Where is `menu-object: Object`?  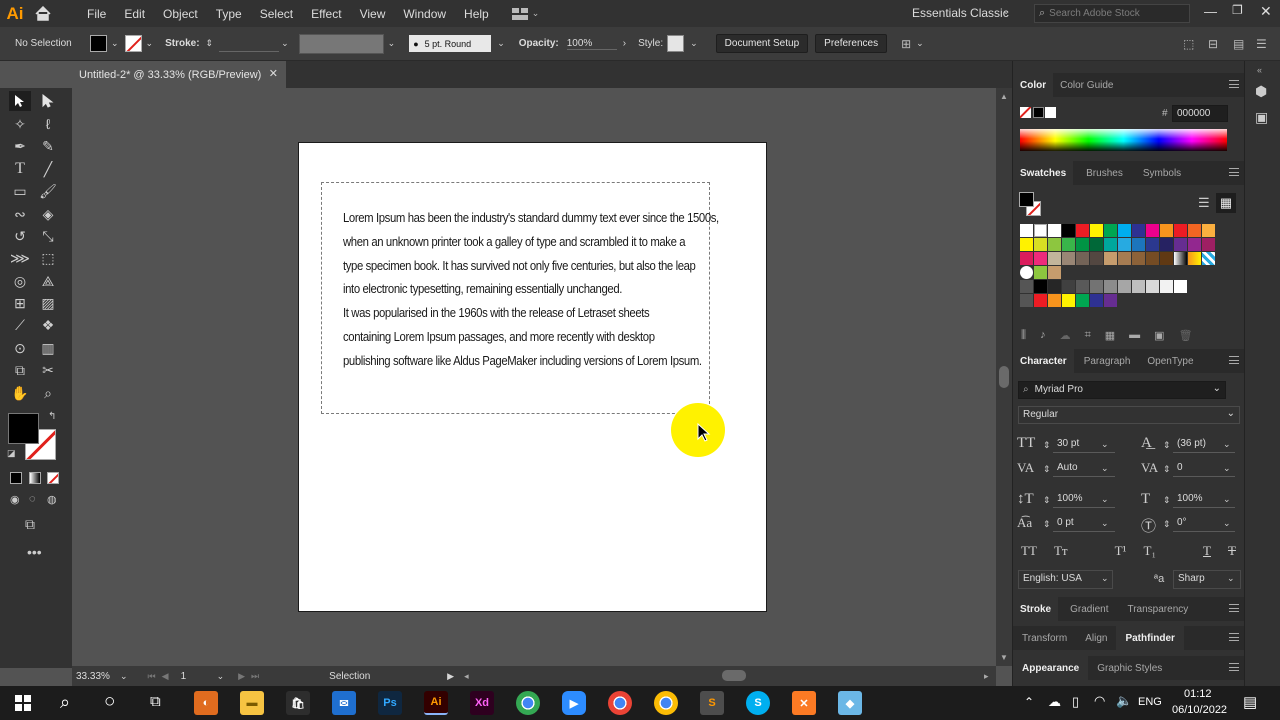
menu-object: Object is located at coordinates (180, 14).